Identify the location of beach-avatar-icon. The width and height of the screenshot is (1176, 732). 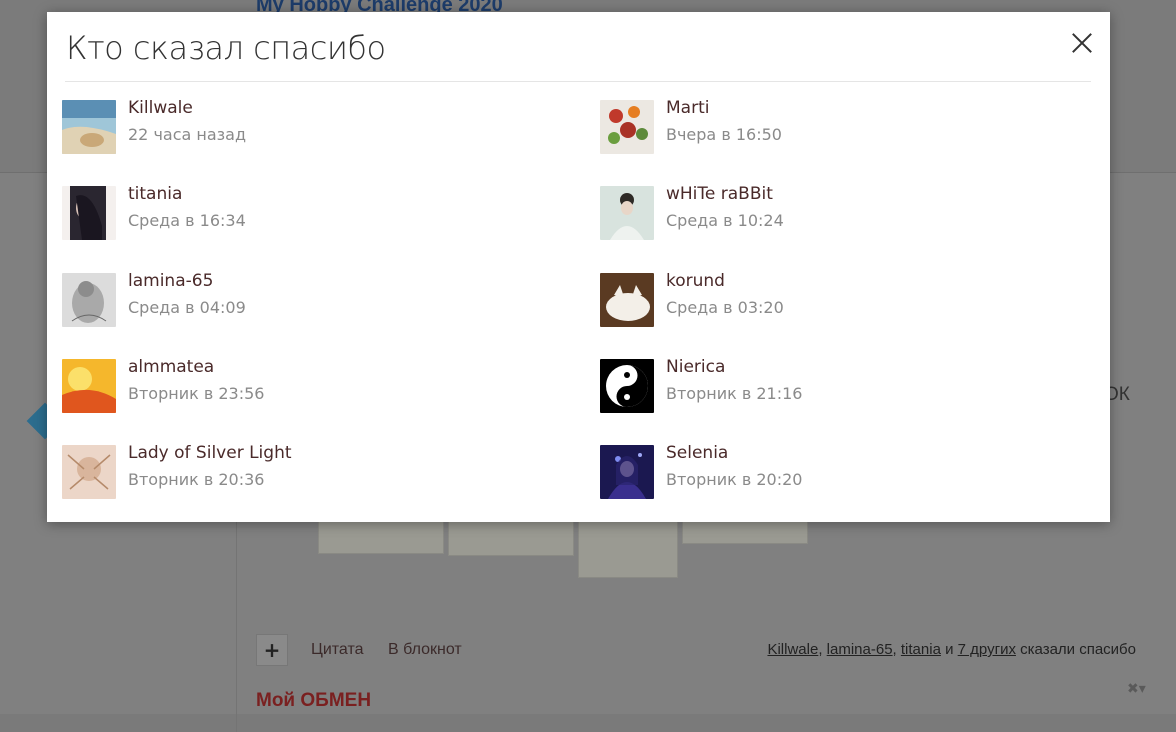
(89, 127).